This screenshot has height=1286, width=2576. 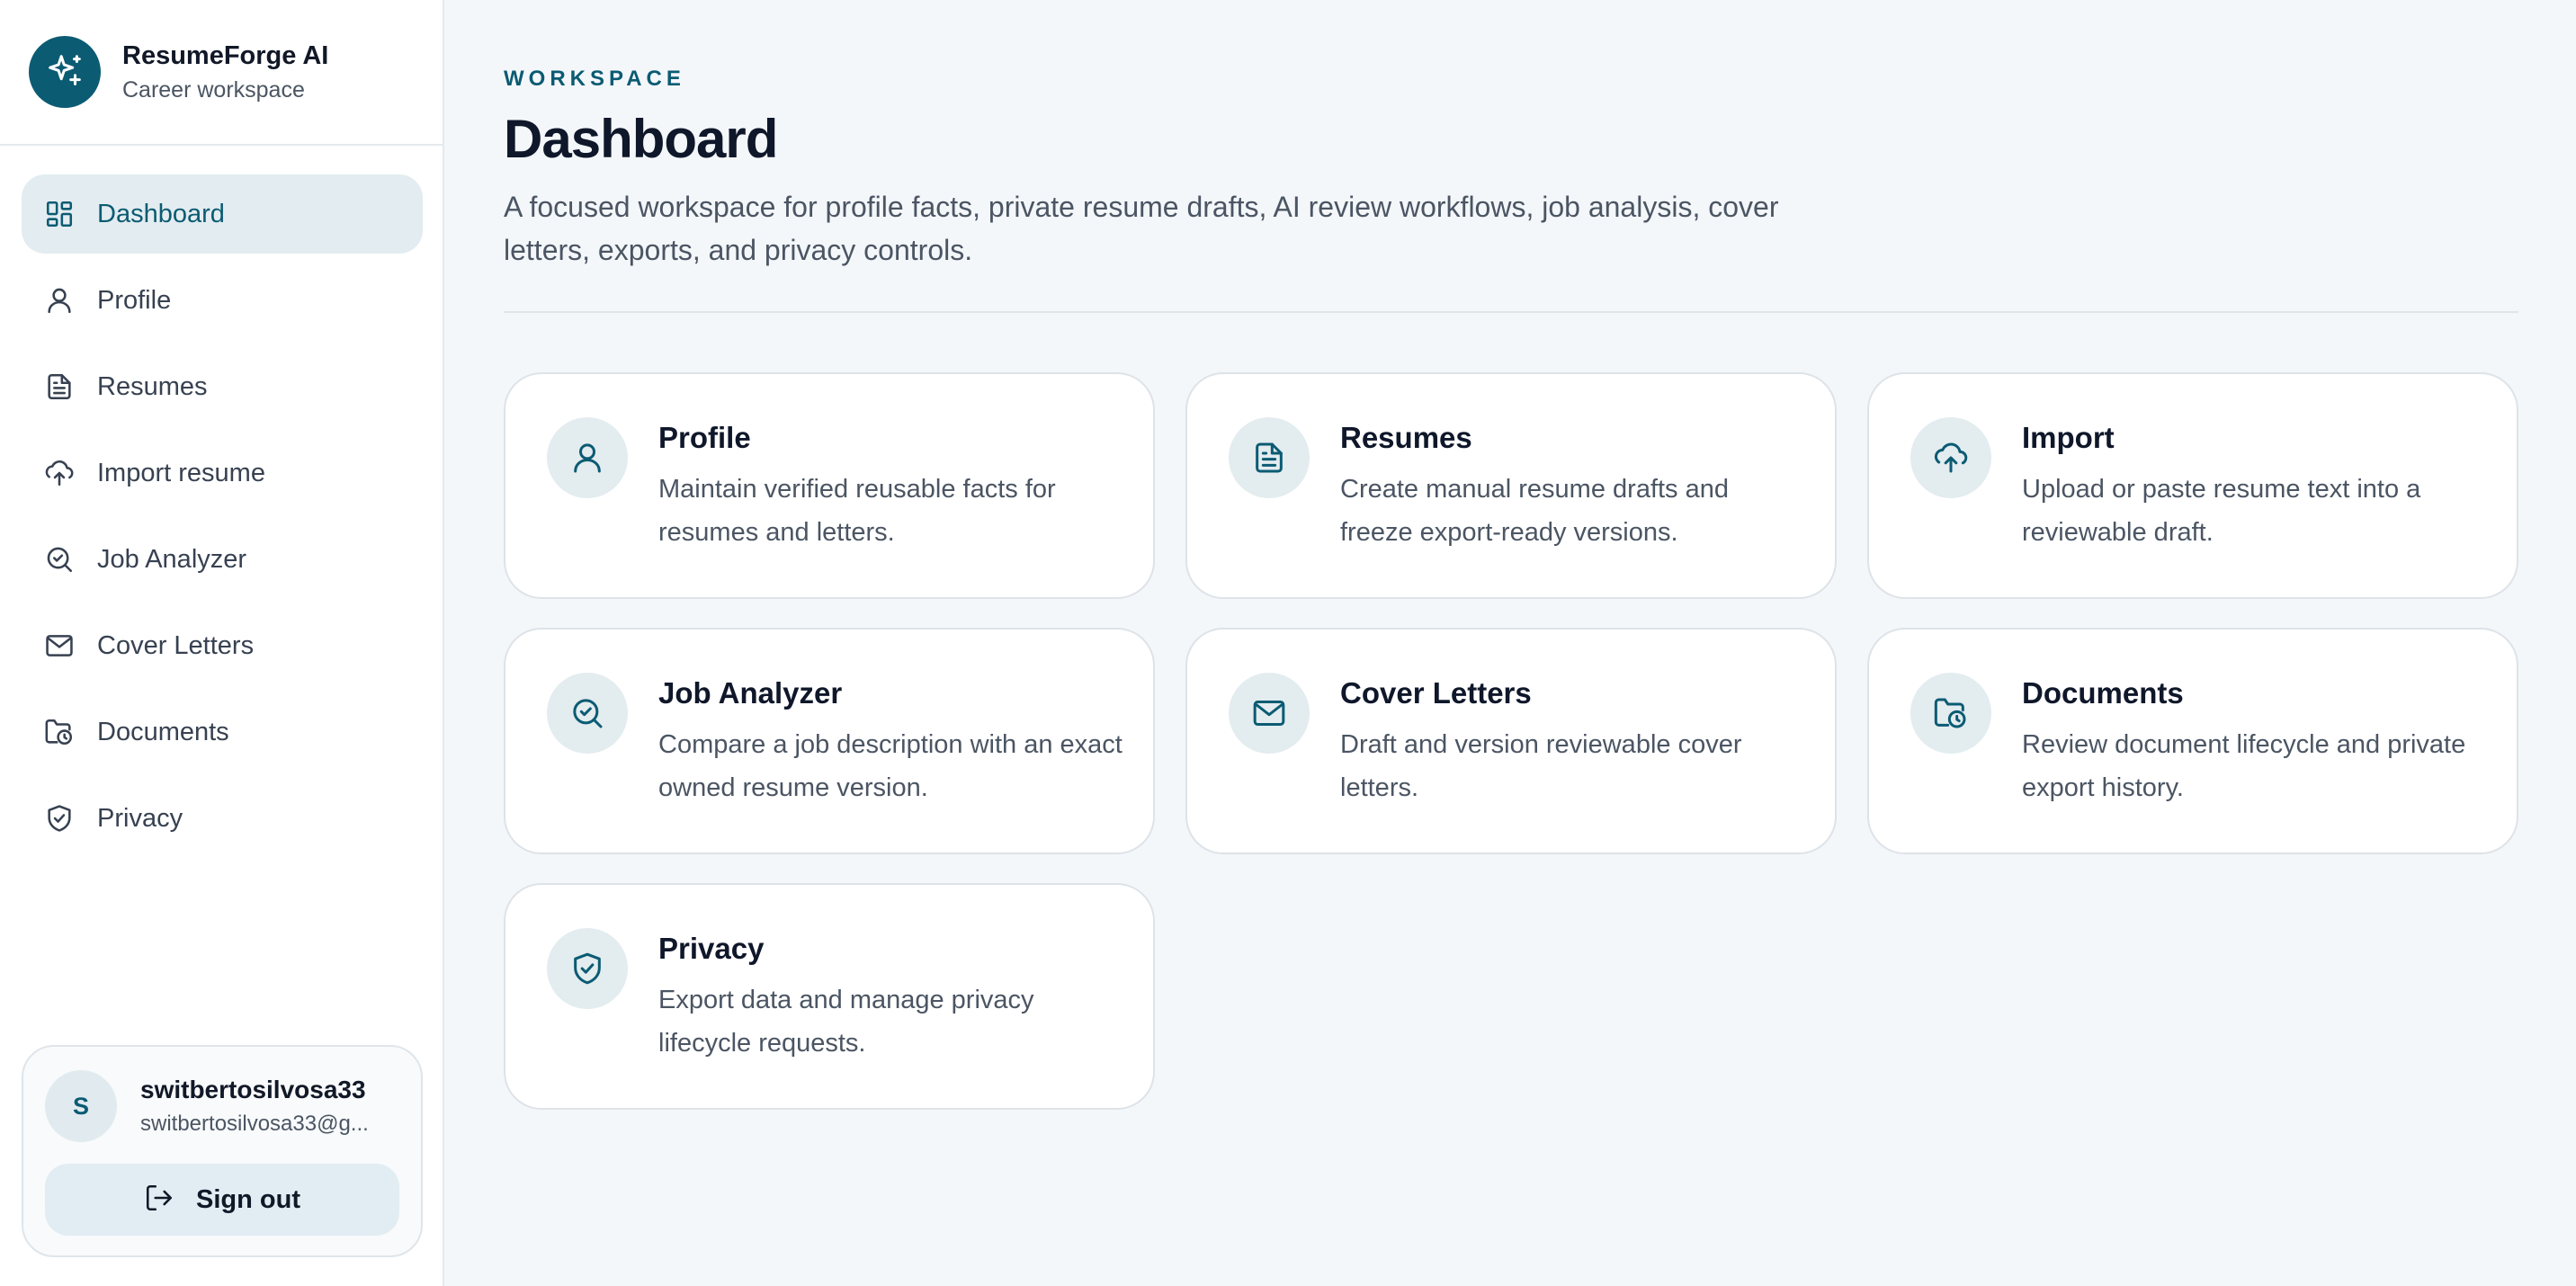 What do you see at coordinates (81, 1106) in the screenshot?
I see `avatar: S` at bounding box center [81, 1106].